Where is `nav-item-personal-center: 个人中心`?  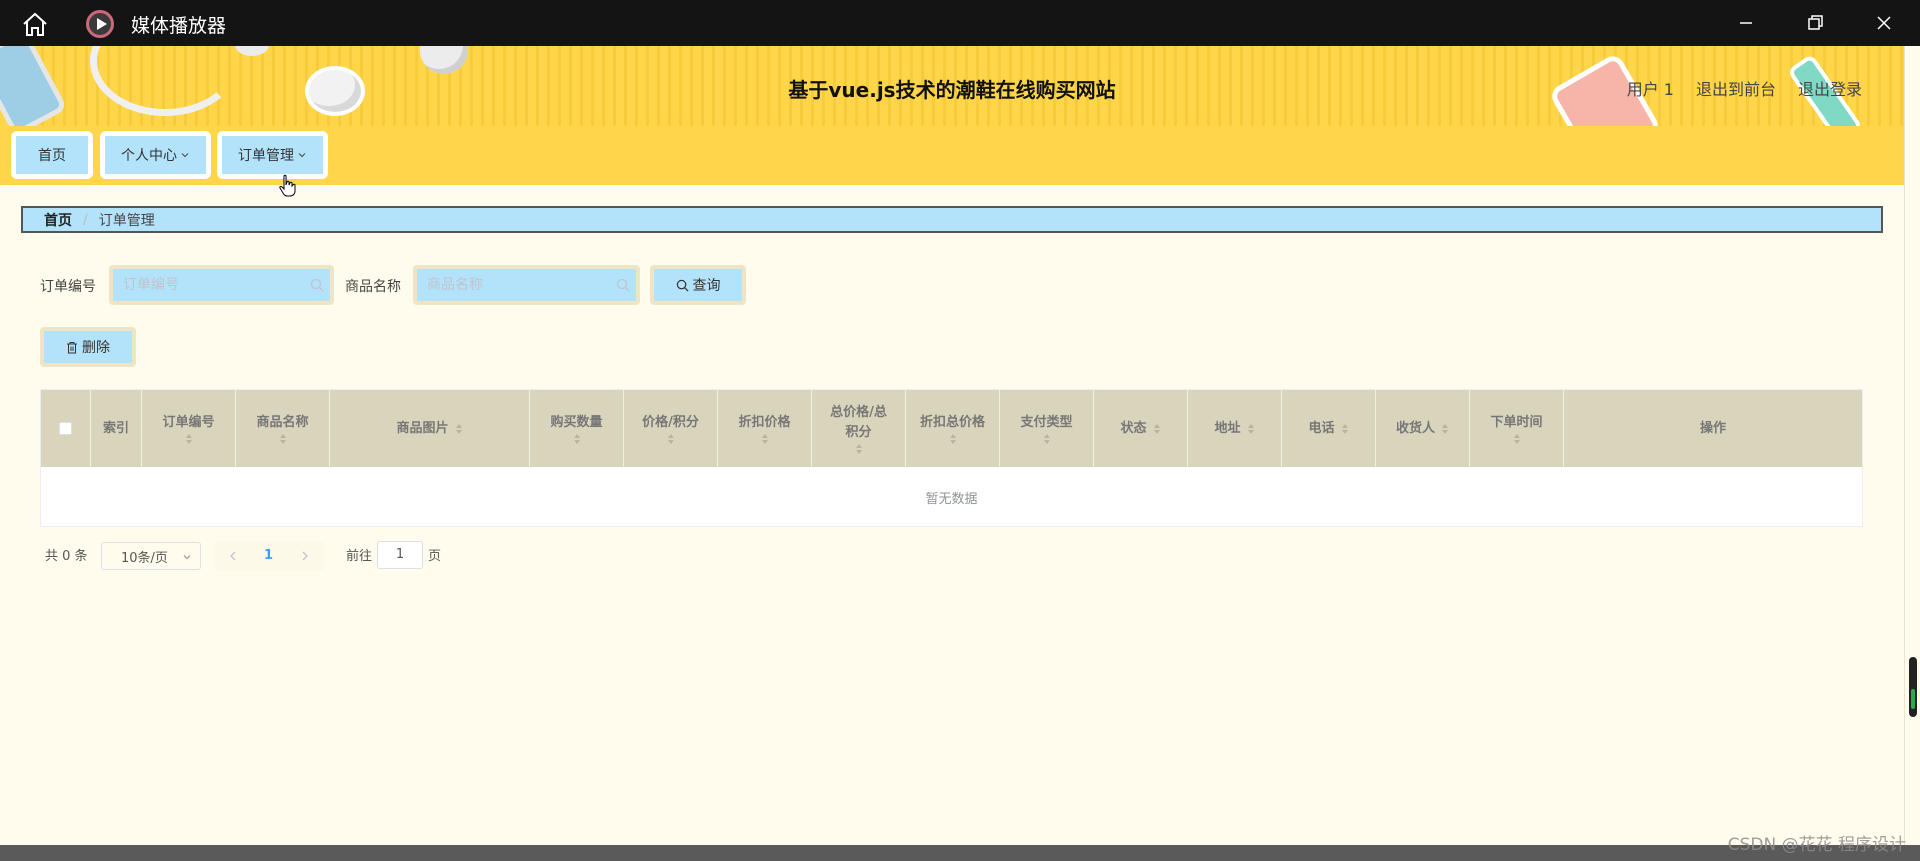
nav-item-personal-center: 个人中心 is located at coordinates (155, 155).